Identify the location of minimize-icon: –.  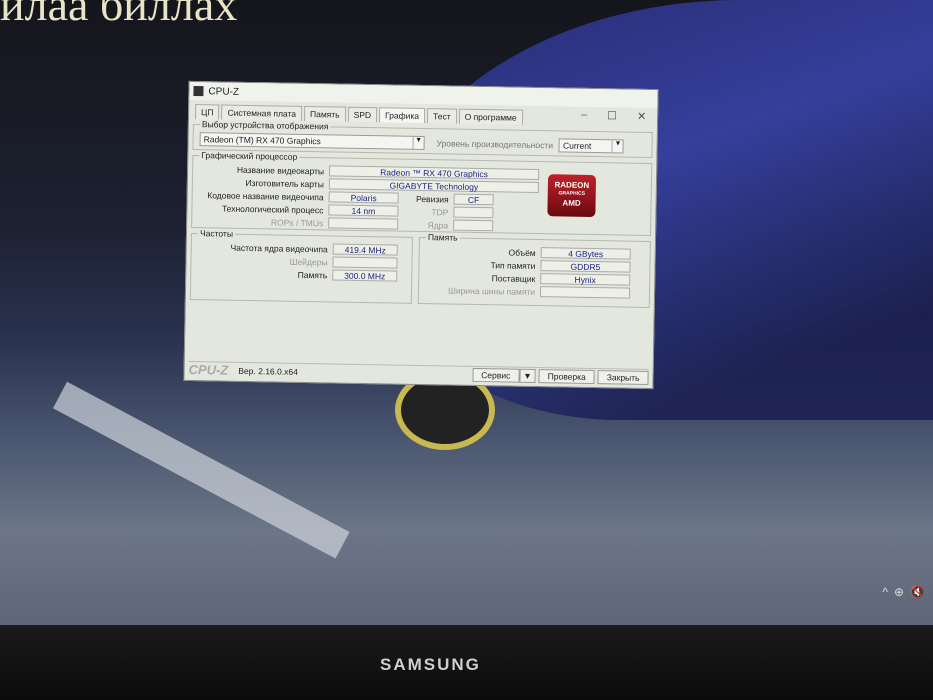
(584, 115).